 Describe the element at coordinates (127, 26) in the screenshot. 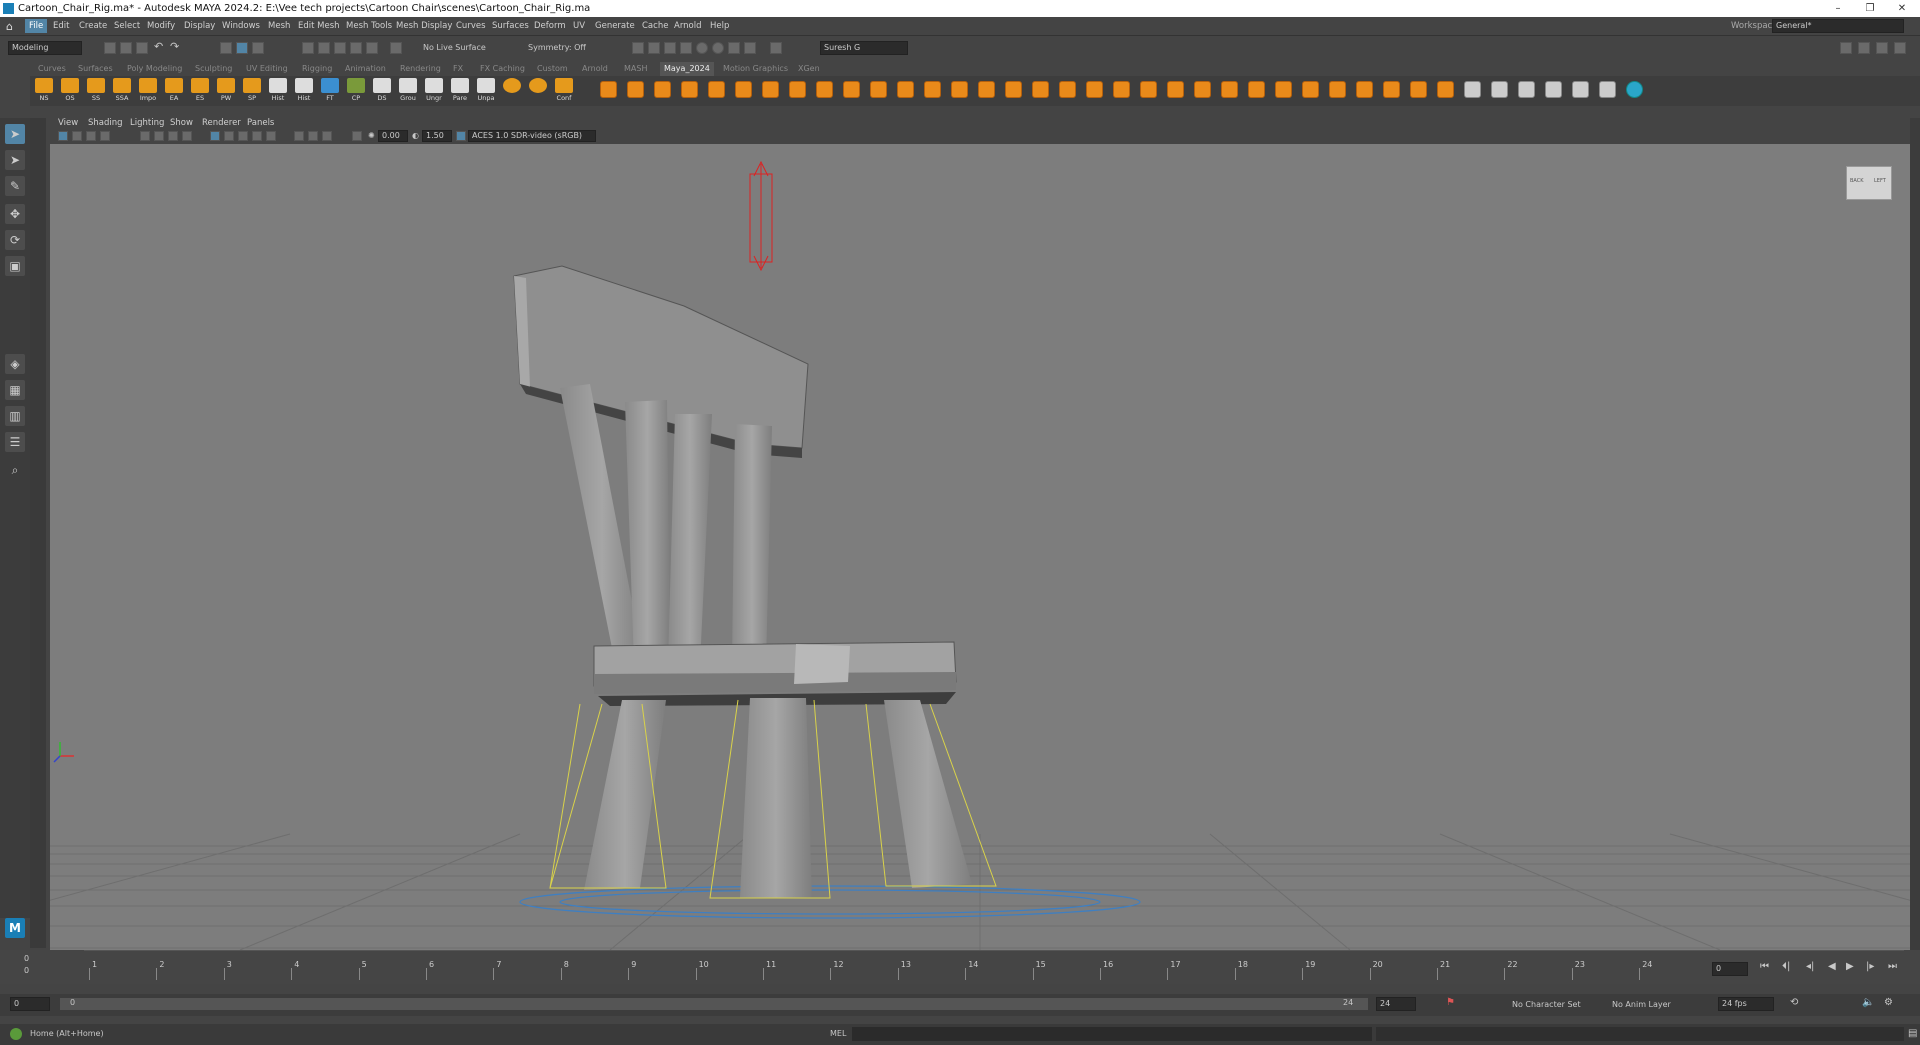

I see `menu-select: Select` at that location.